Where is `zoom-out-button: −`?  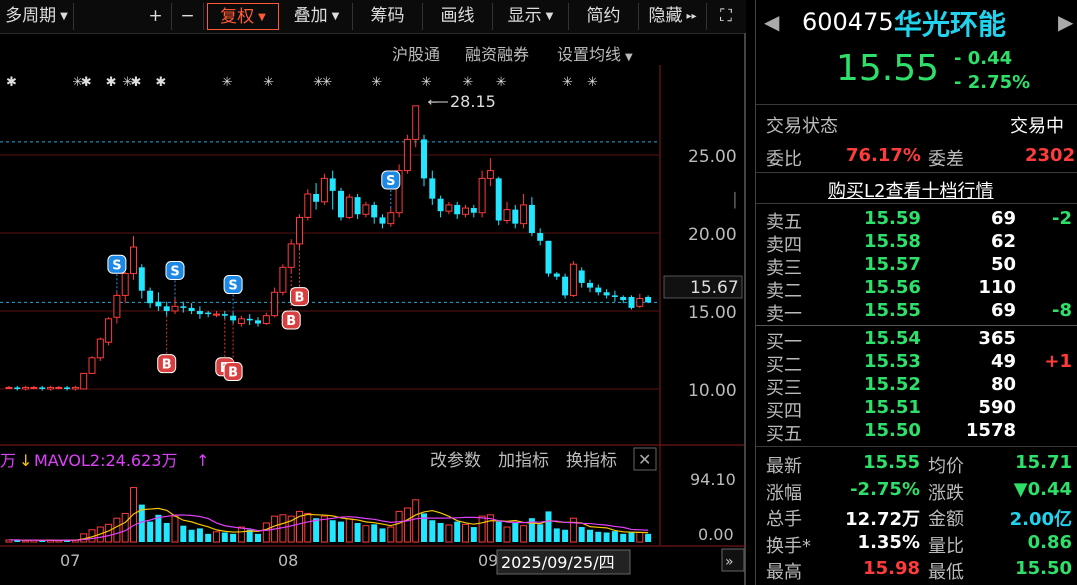 zoom-out-button: − is located at coordinates (188, 16).